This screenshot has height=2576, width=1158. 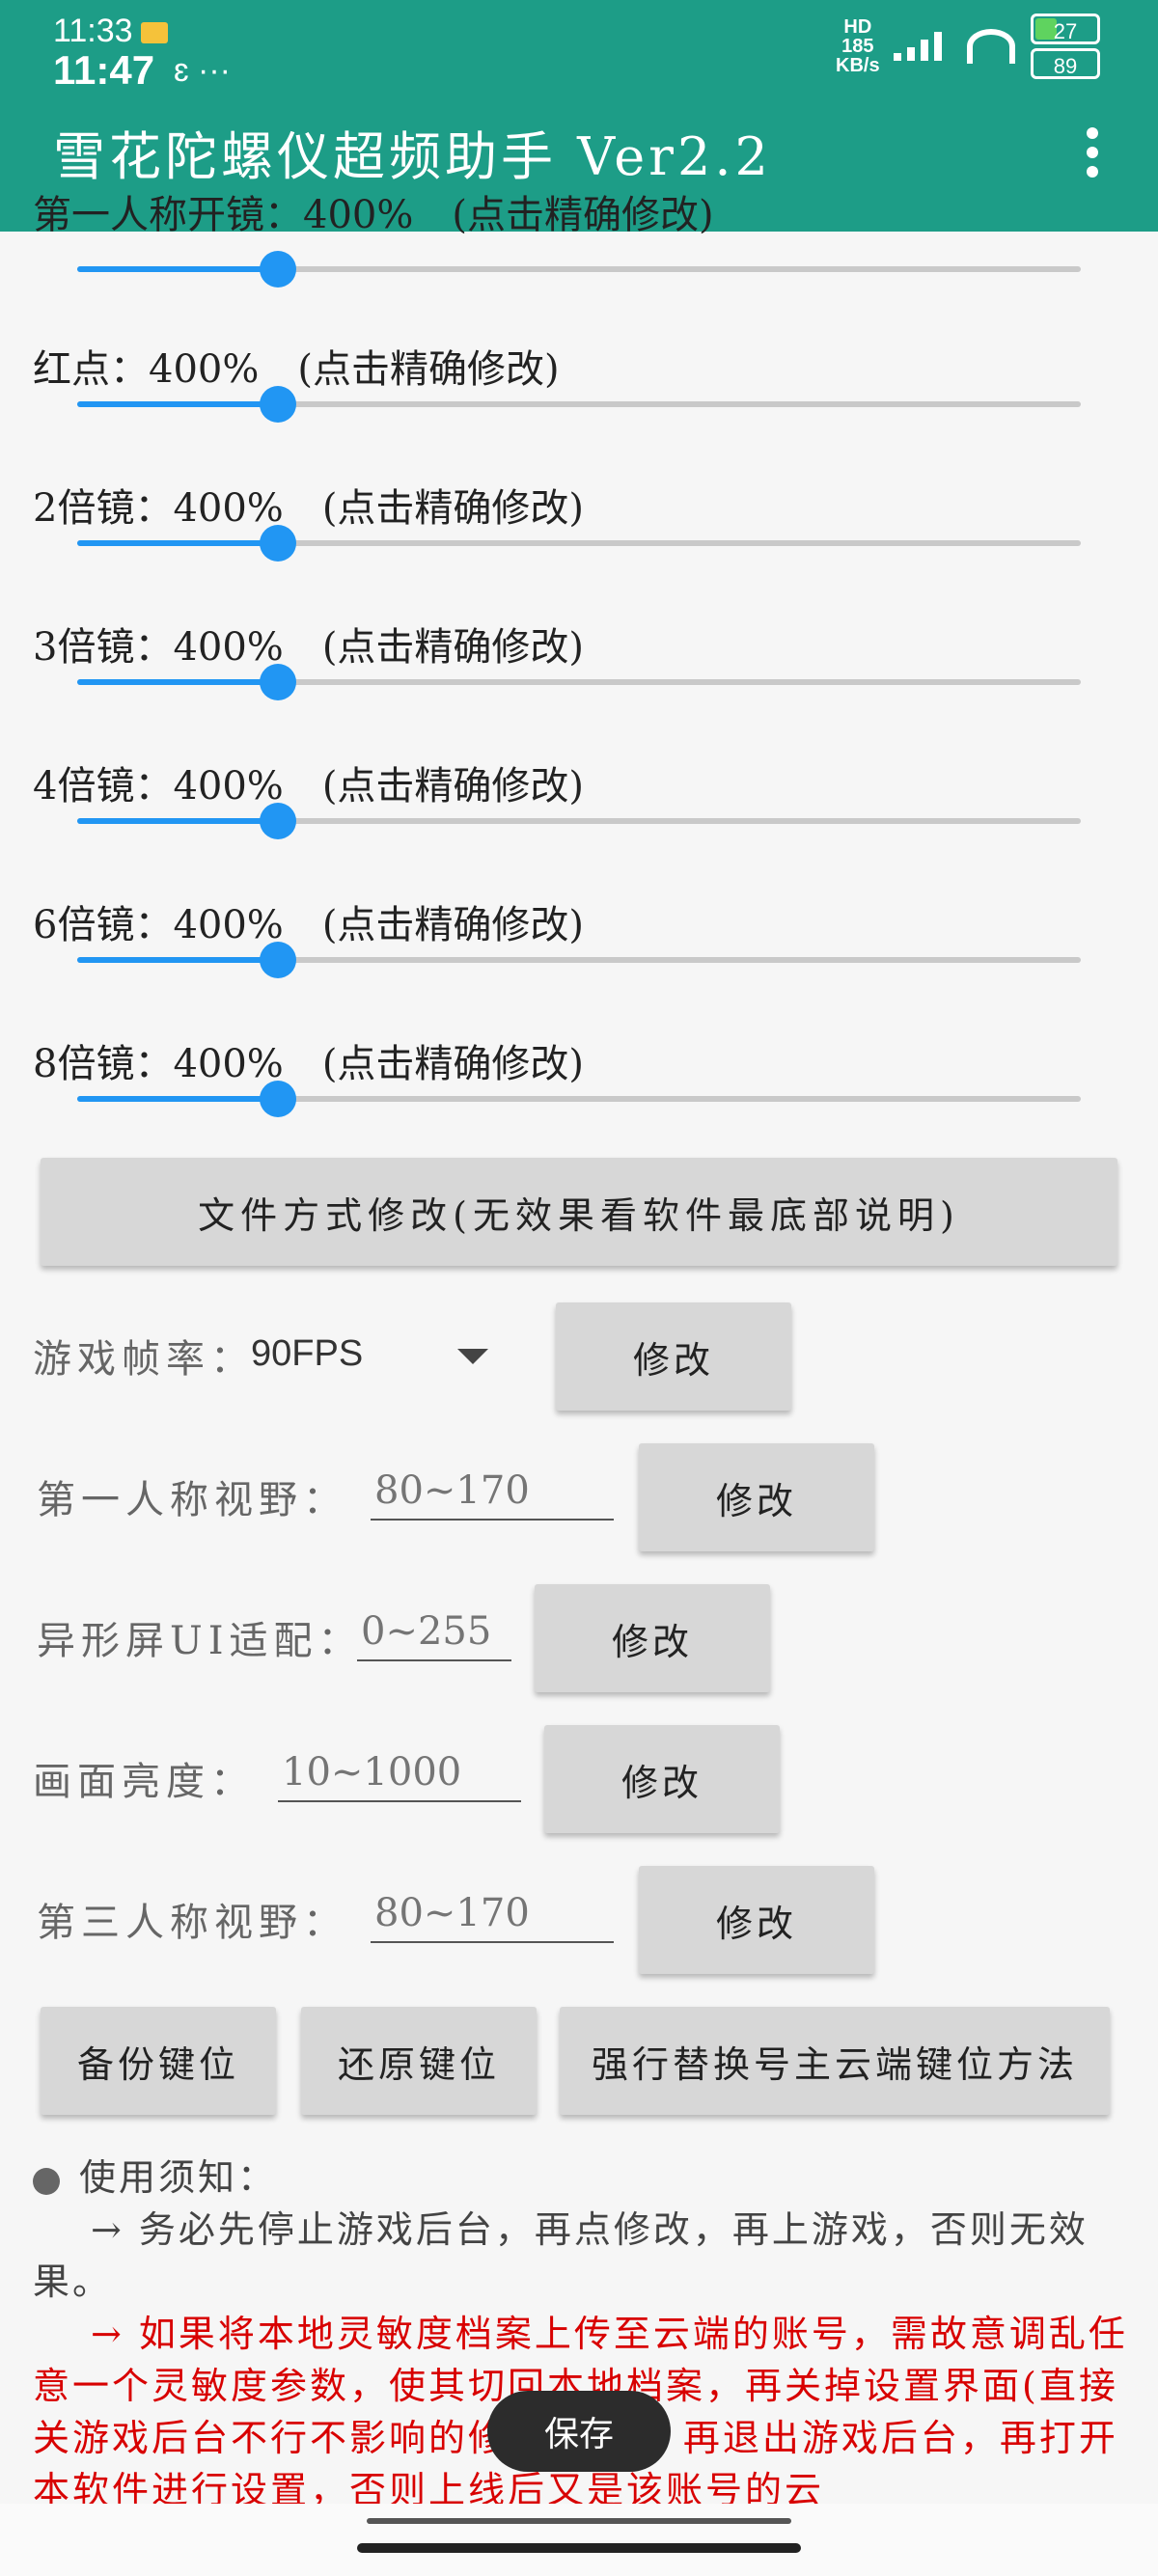 I want to click on notch-ui-input, so click(x=434, y=1635).